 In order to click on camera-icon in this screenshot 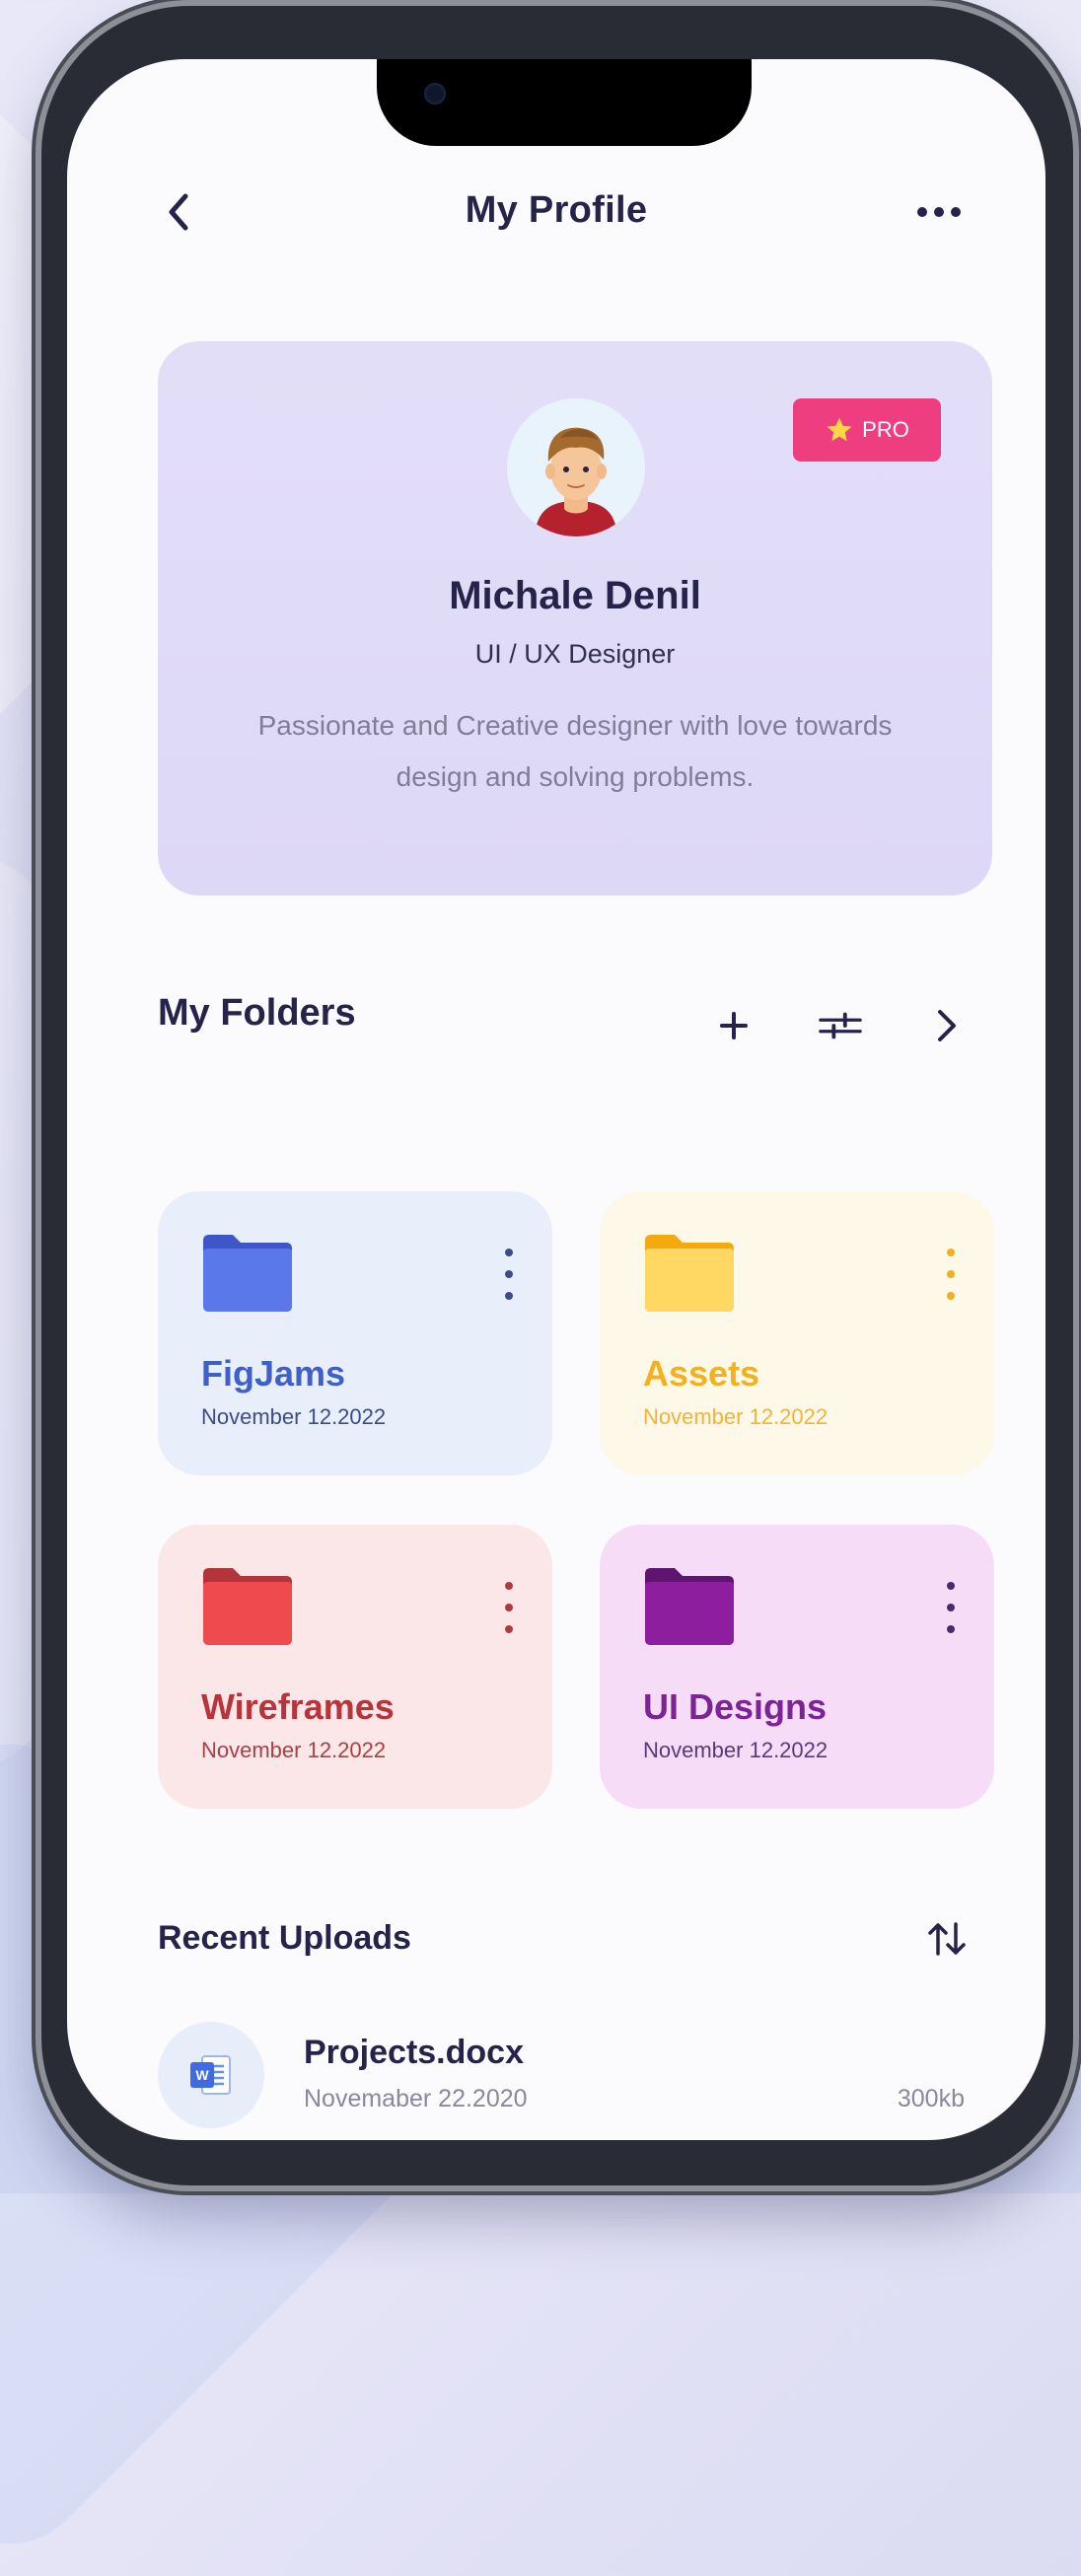, I will do `click(435, 94)`.